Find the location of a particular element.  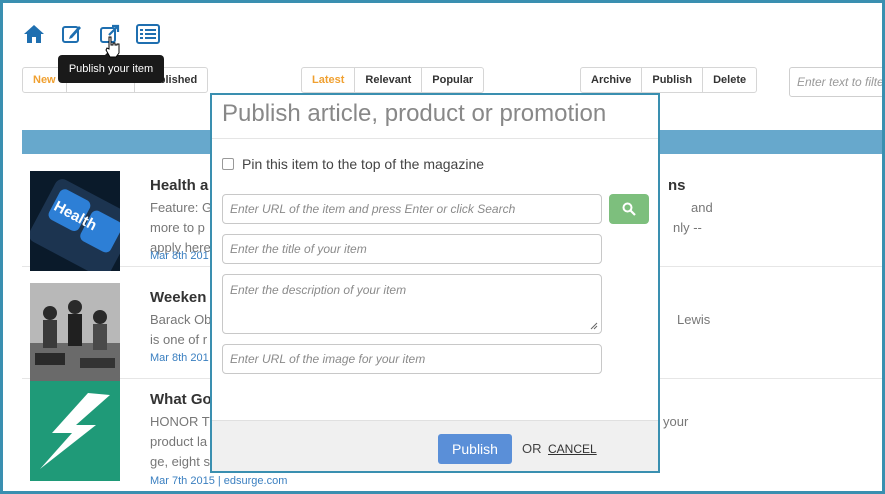

cancel-link: CANCEL is located at coordinates (572, 449).